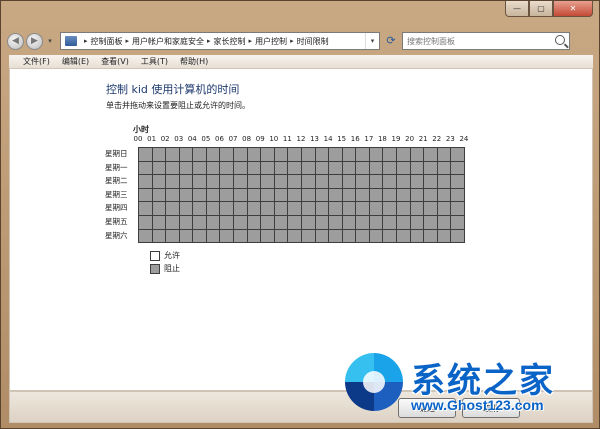 The width and height of the screenshot is (600, 429). I want to click on forward-button: ▶, so click(34, 41).